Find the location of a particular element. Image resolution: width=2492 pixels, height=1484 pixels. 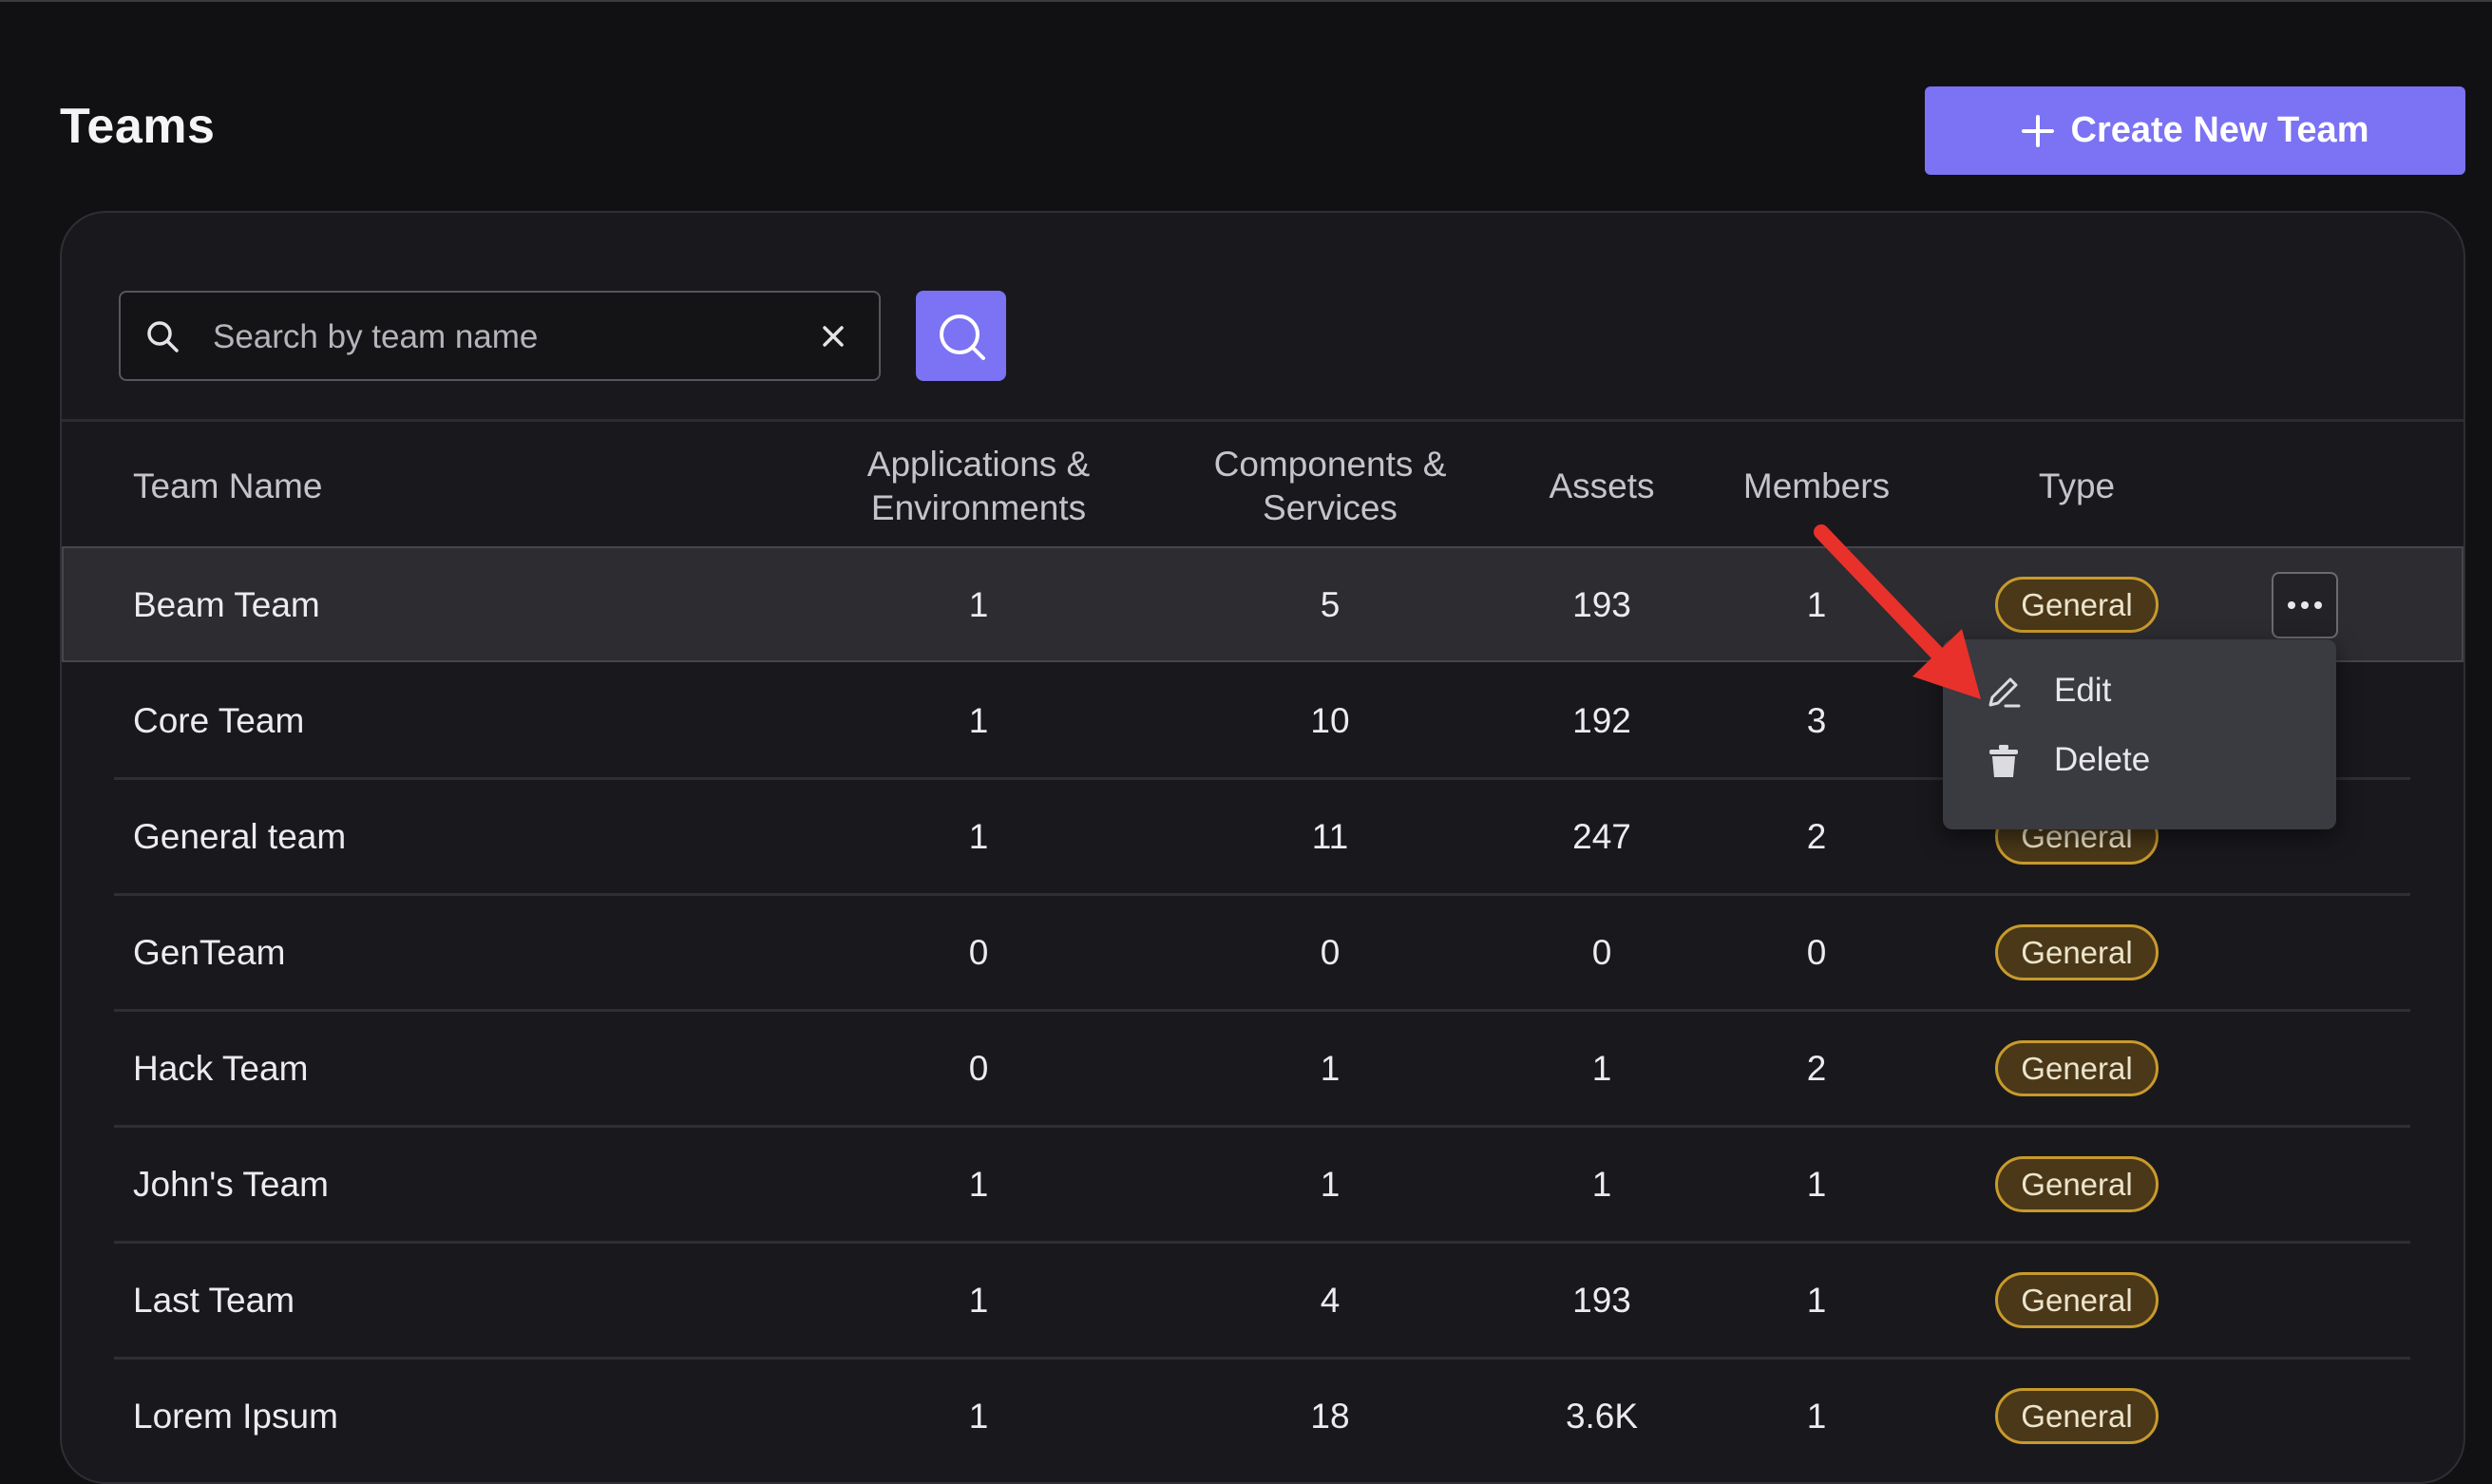

team-name-cell: Core Team is located at coordinates (218, 721).